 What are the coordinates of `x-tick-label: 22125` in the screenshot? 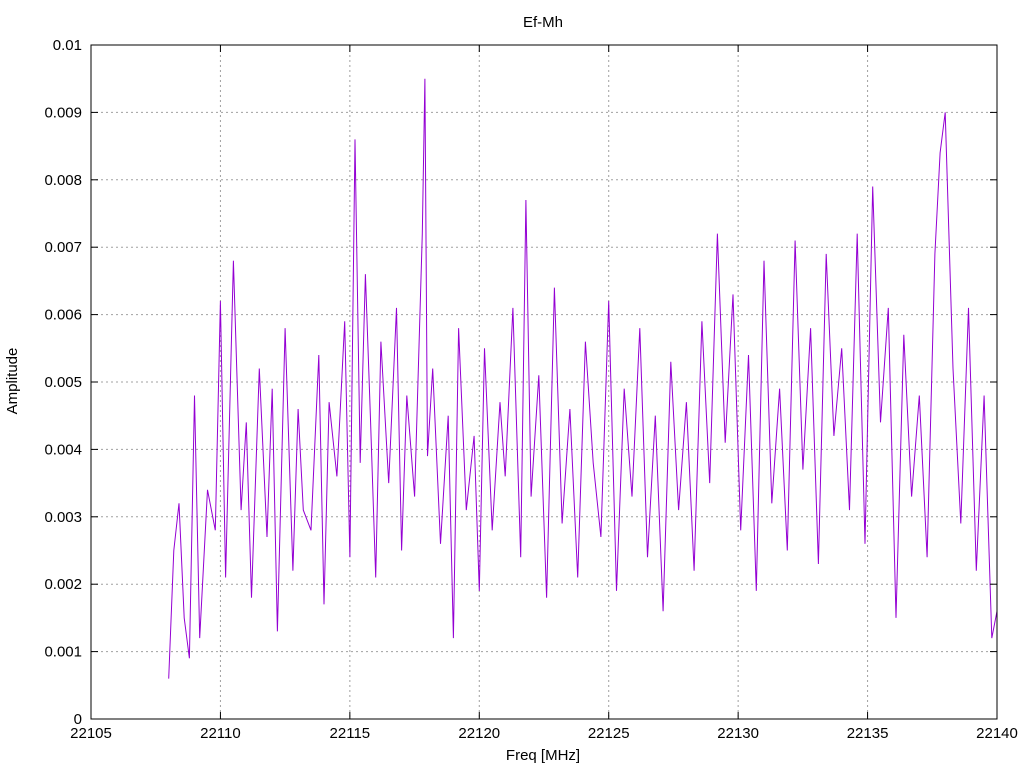 It's located at (609, 733).